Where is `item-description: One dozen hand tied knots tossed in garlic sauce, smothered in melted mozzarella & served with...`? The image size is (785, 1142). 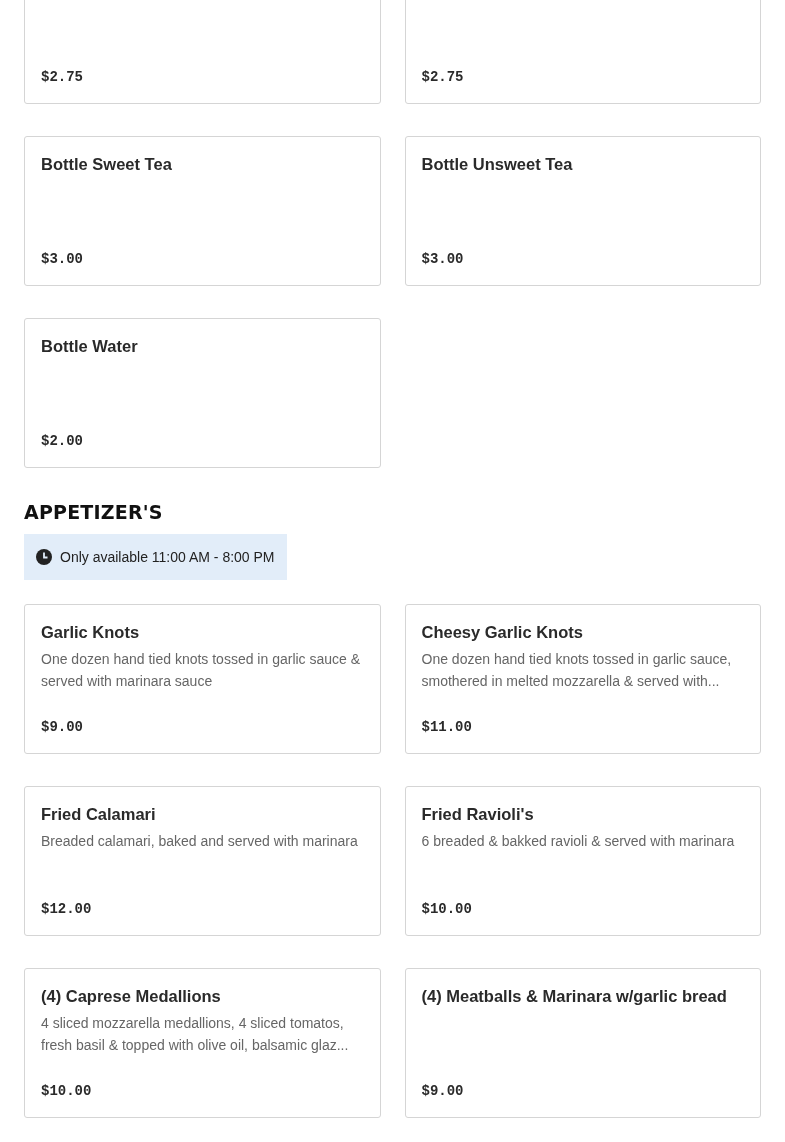 item-description: One dozen hand tied knots tossed in garlic sauce, smothered in melted mozzarella & served with... is located at coordinates (577, 670).